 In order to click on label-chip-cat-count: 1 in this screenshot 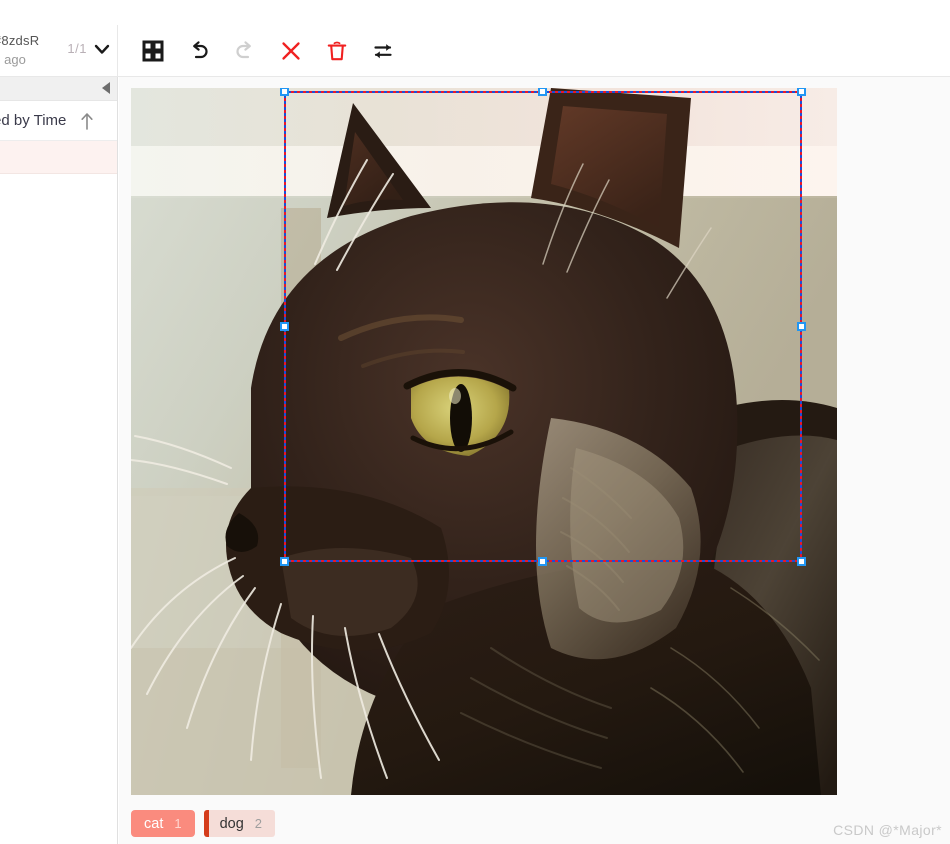, I will do `click(178, 823)`.